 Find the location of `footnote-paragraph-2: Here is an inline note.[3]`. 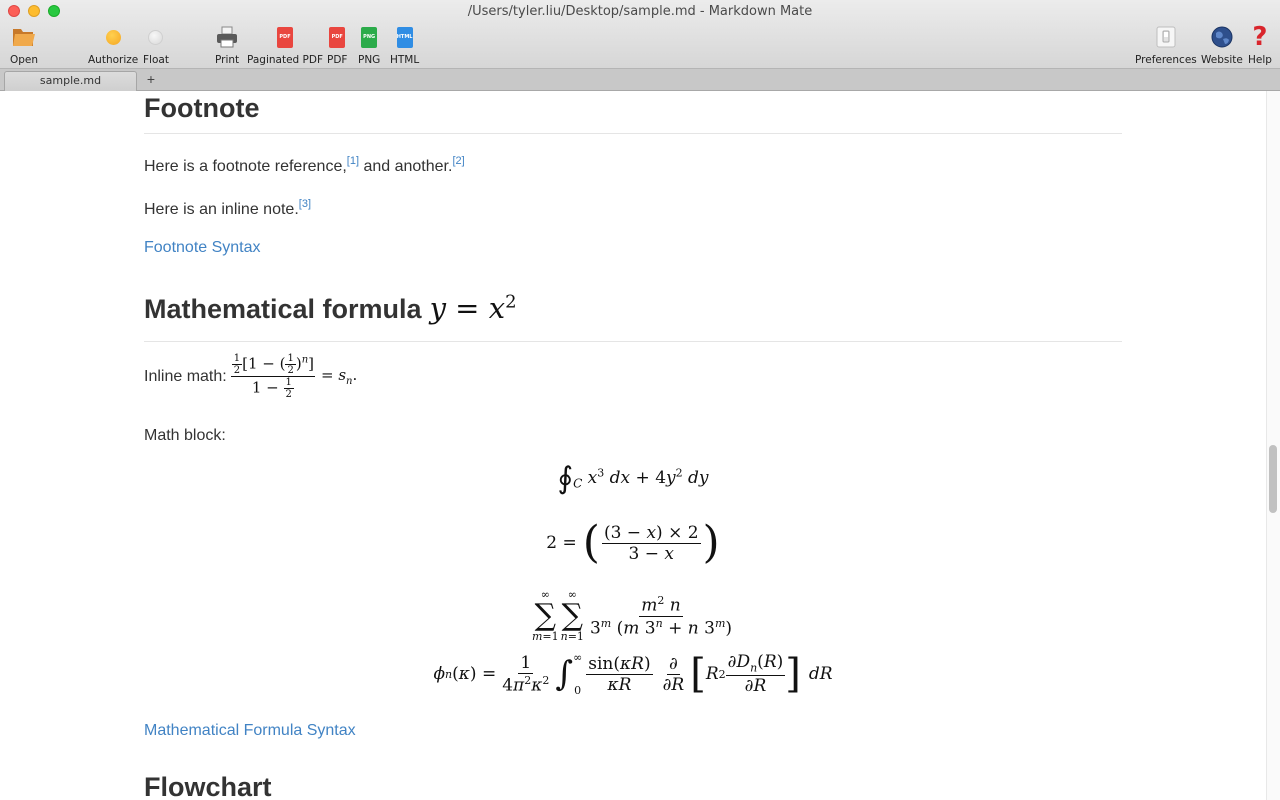

footnote-paragraph-2: Here is an inline note.[3] is located at coordinates (227, 208).